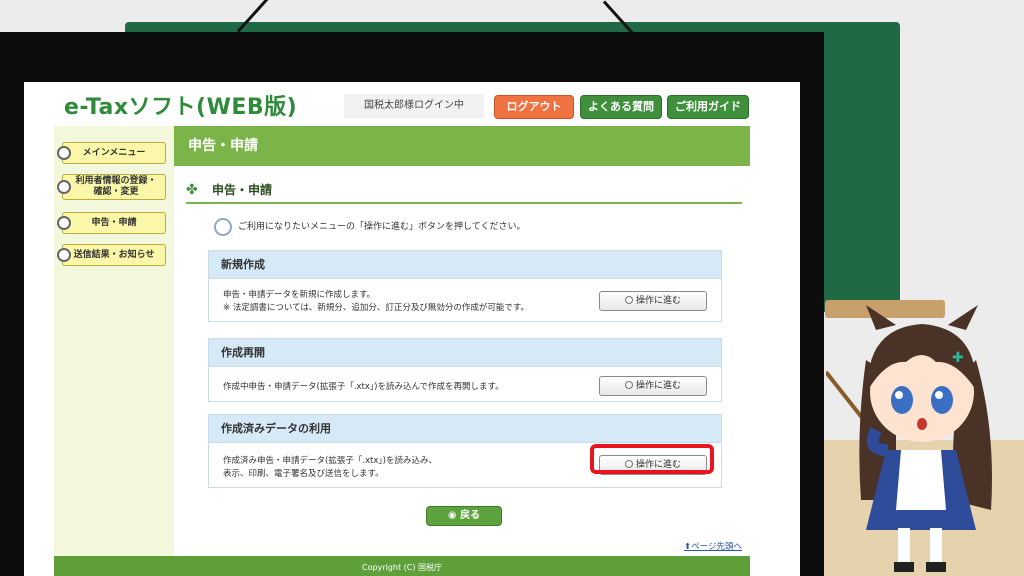  Describe the element at coordinates (963, 317) in the screenshot. I see `hair-ear-right` at that location.